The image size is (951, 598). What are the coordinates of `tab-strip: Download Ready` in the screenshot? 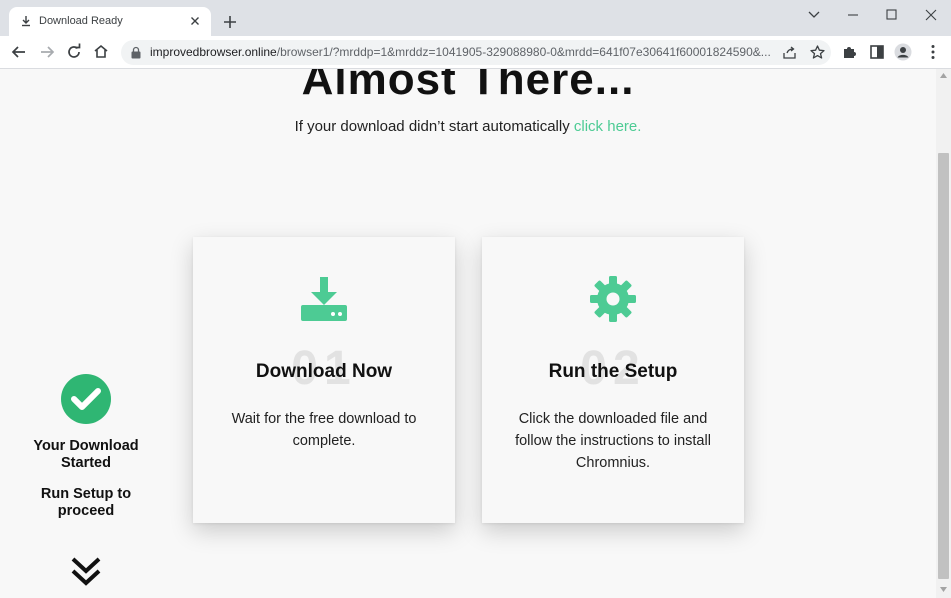 It's located at (475, 18).